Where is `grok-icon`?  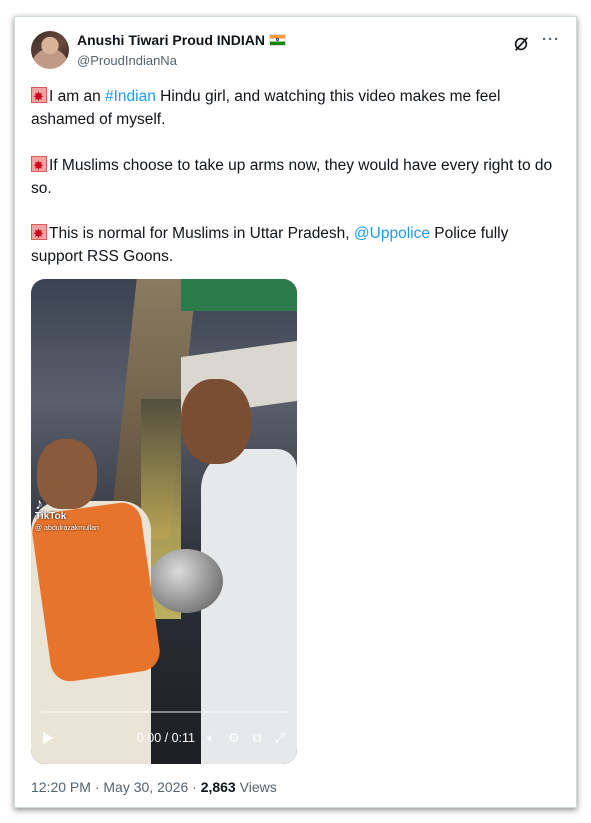 grok-icon is located at coordinates (521, 44).